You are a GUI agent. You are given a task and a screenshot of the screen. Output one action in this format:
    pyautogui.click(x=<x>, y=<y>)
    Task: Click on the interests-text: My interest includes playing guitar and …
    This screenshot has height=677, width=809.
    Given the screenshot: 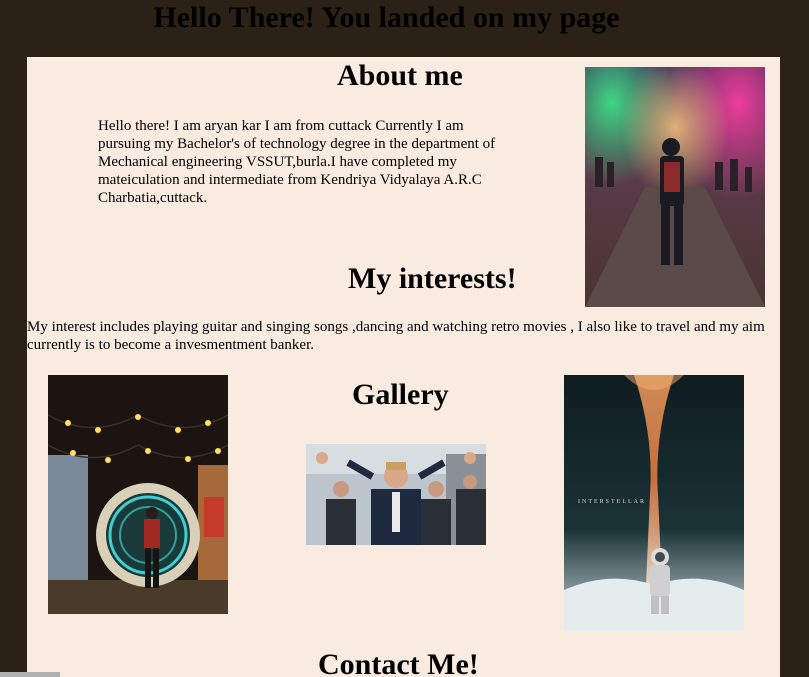 What is the action you would take?
    pyautogui.click(x=396, y=336)
    